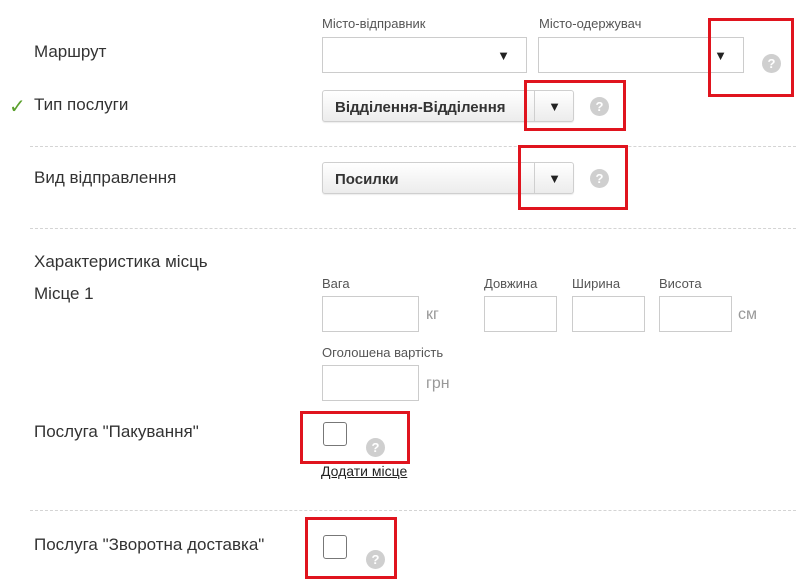 The image size is (798, 579). I want to click on places-label: Характеристика місць, so click(121, 261).